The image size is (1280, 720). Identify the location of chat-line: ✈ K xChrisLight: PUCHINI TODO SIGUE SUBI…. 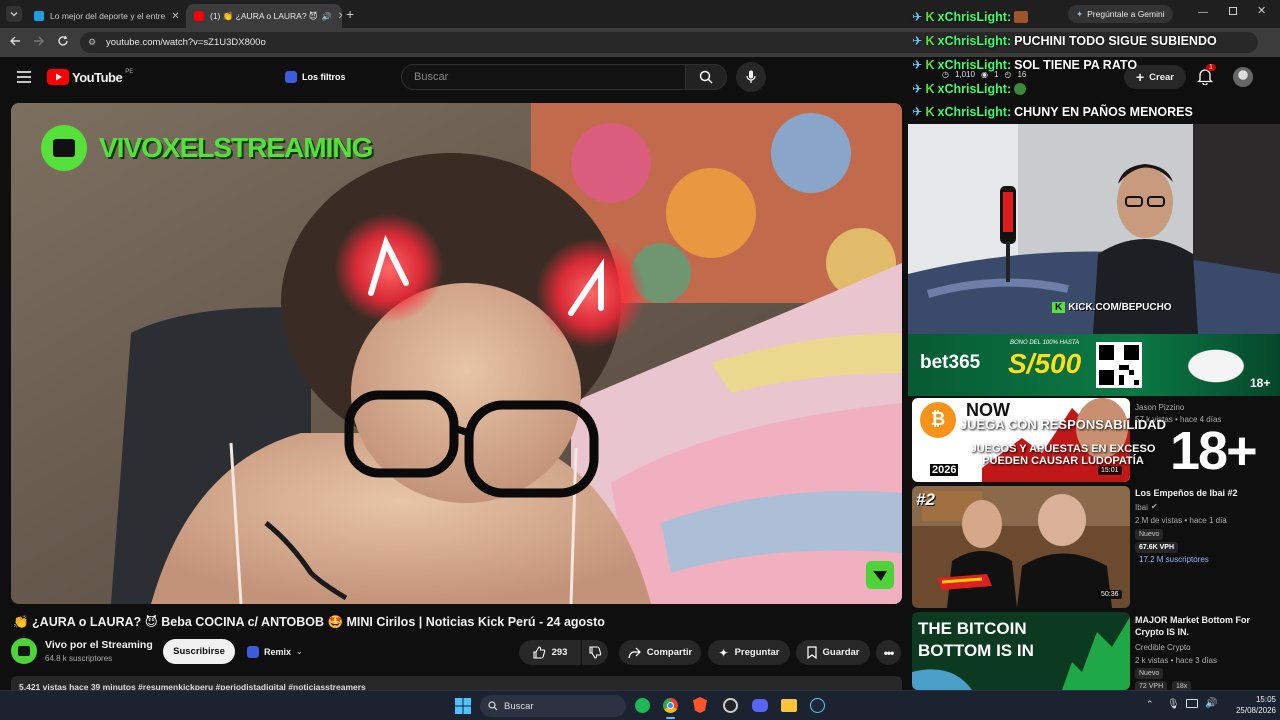
(1064, 41).